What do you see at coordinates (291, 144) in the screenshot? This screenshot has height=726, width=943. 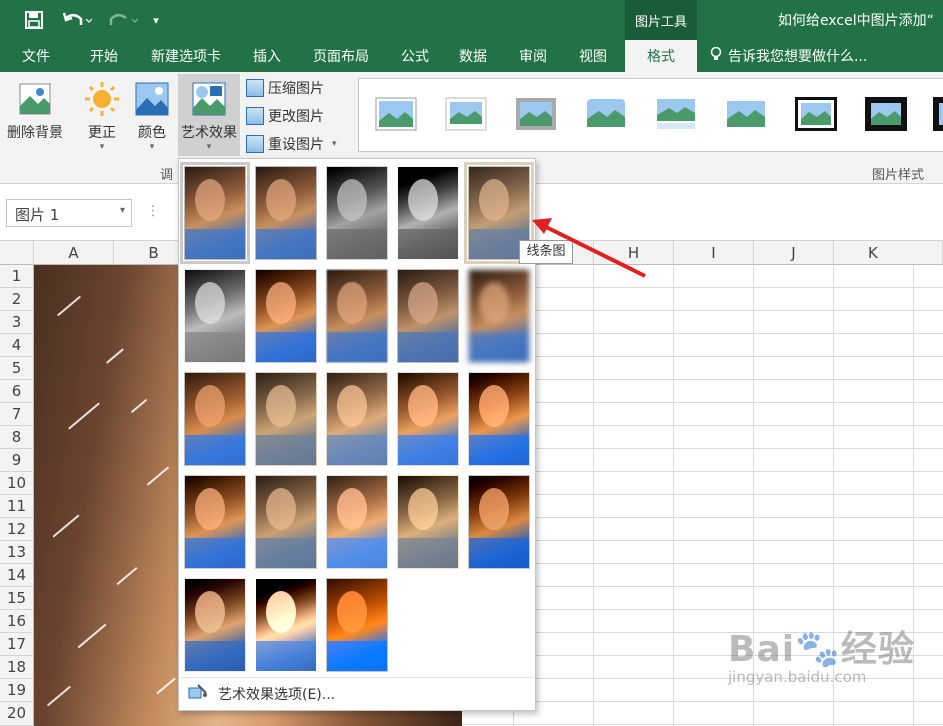 I see `reset-picture-button: 重设图片 ▾` at bounding box center [291, 144].